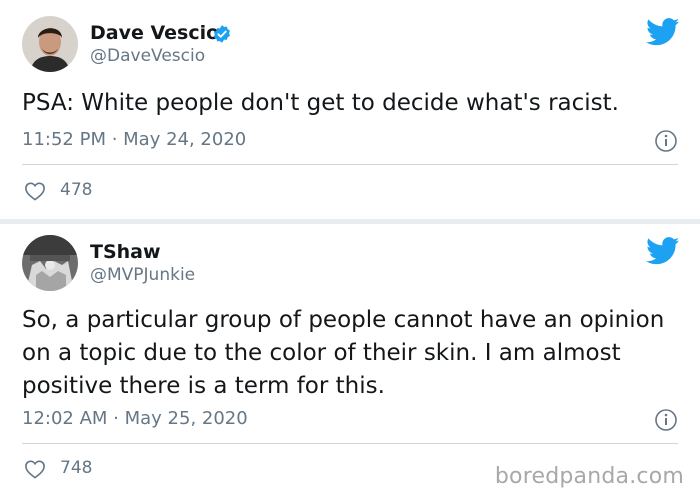 The image size is (700, 499). Describe the element at coordinates (135, 418) in the screenshot. I see `tweet-timestamp: 12:02 AM · May 25, 2020` at that location.